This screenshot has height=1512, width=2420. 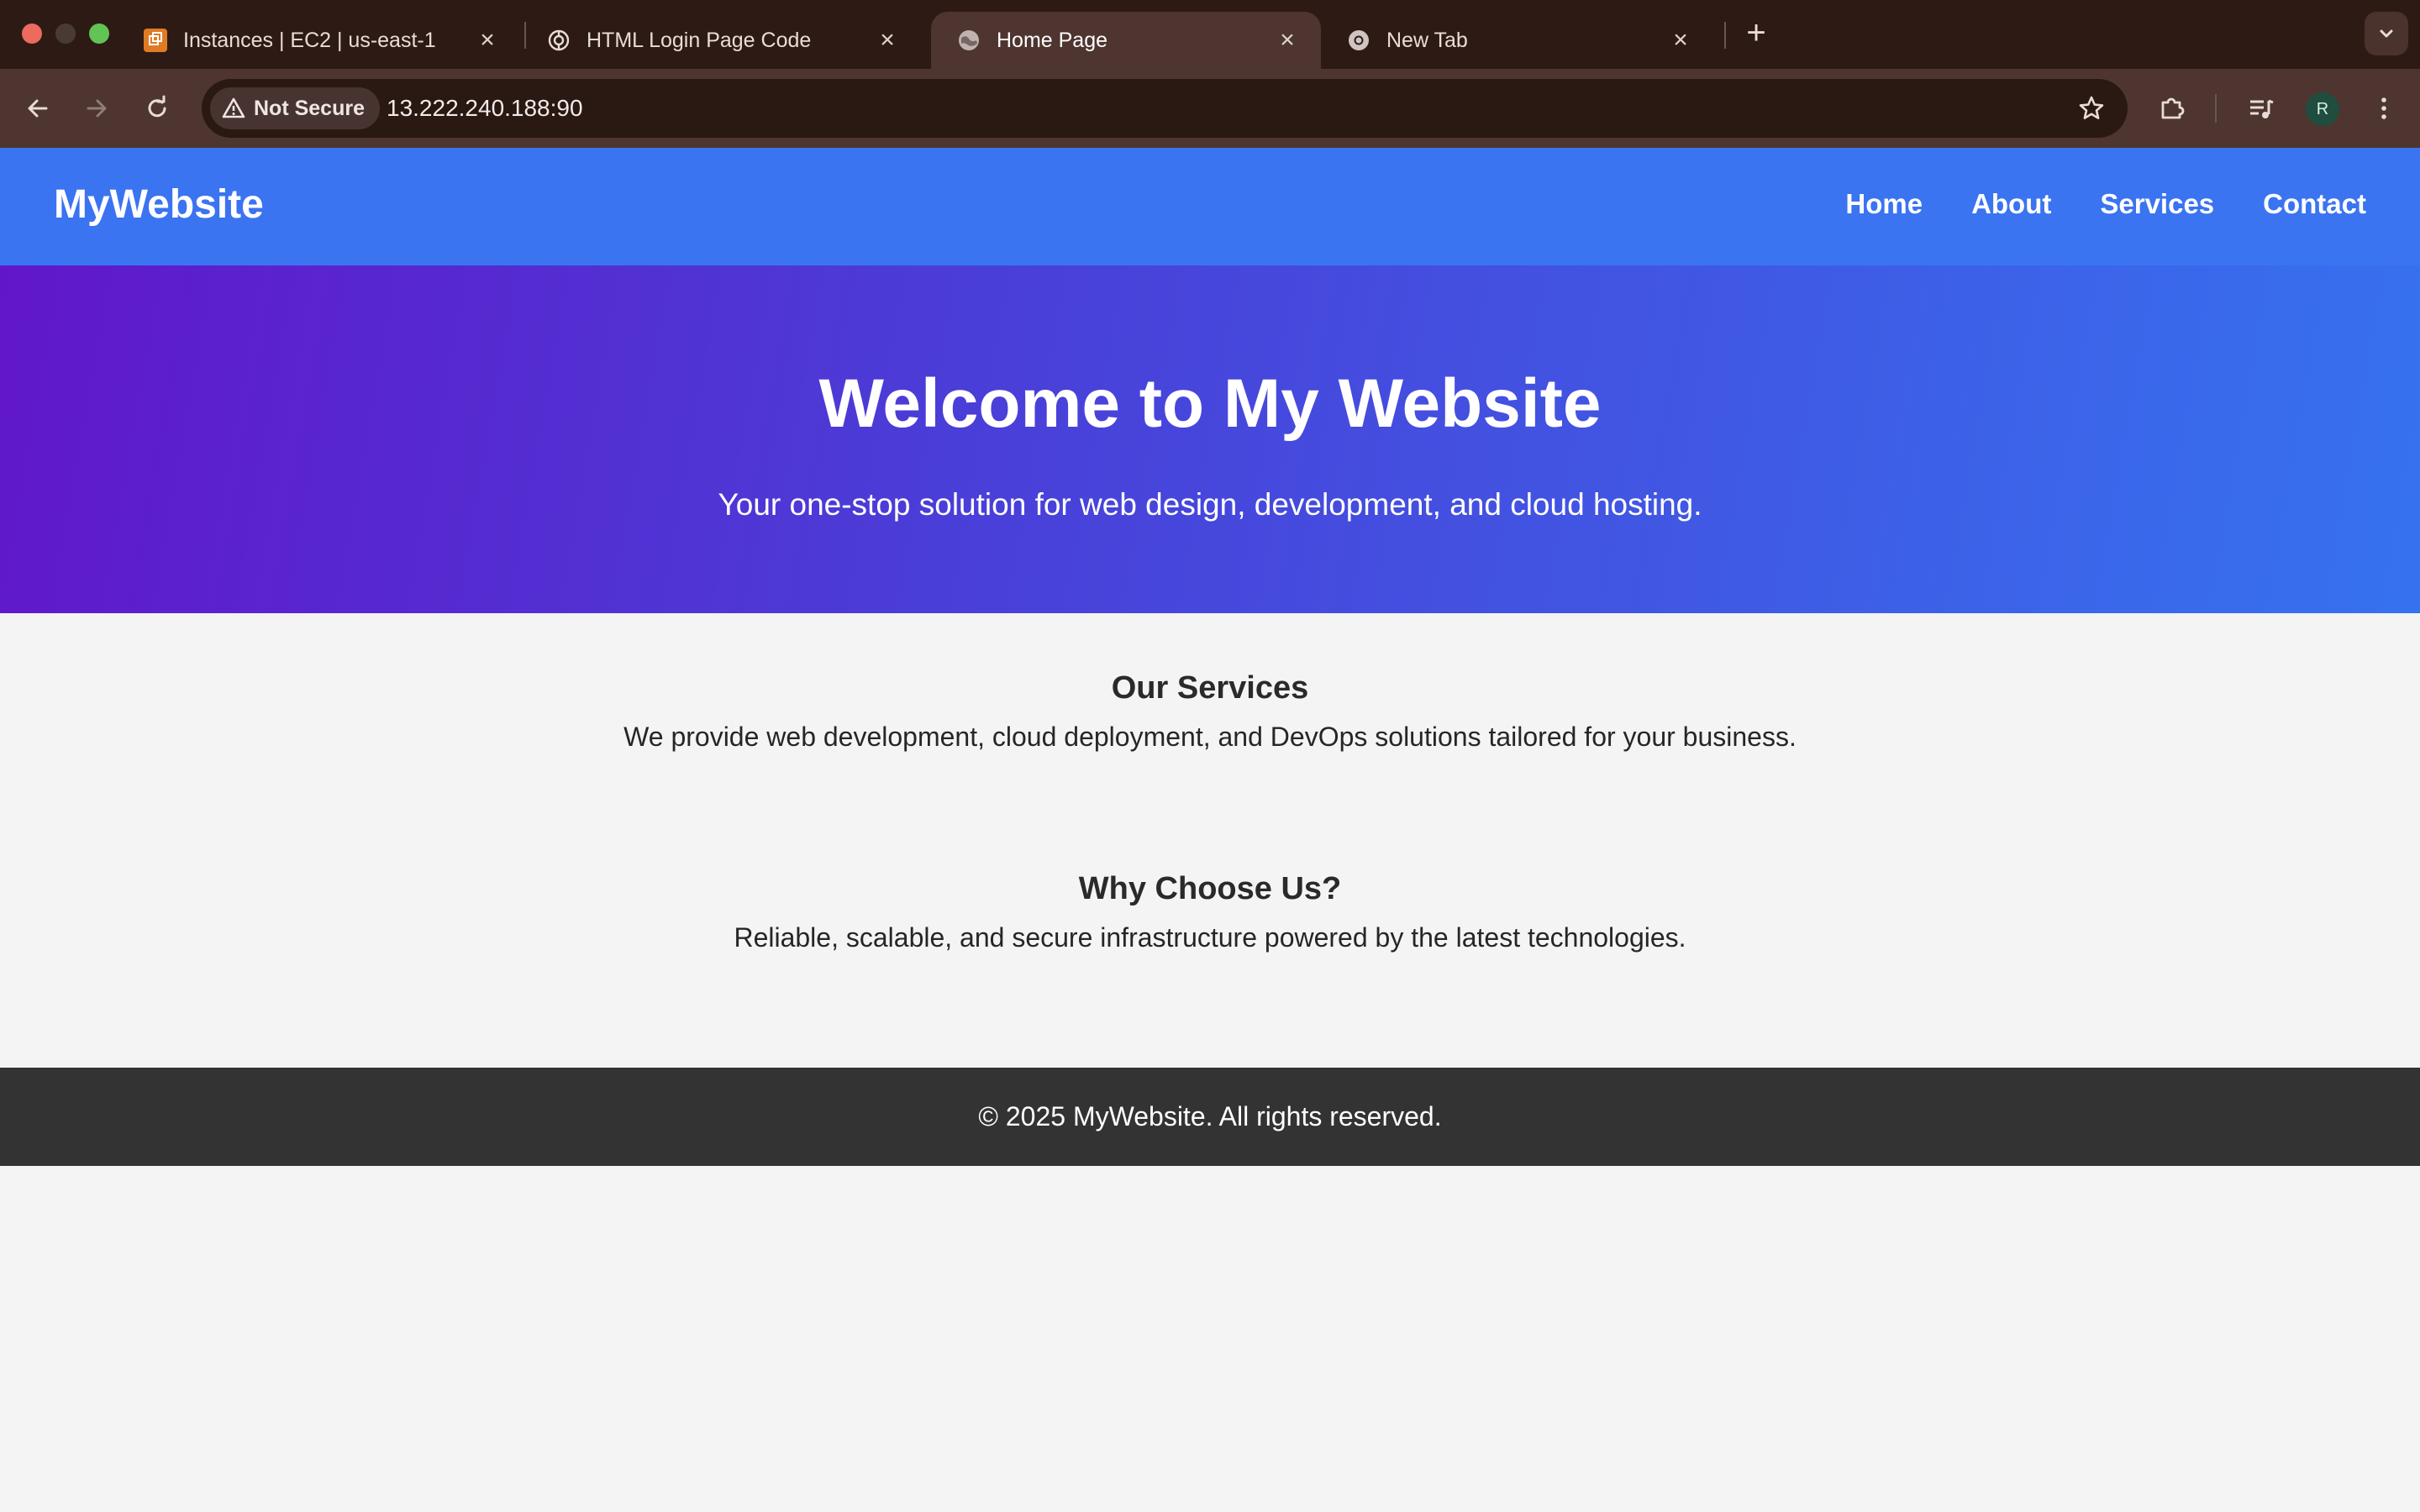 I want to click on tab-html-login: HTML Login Page Code ×, so click(x=721, y=40).